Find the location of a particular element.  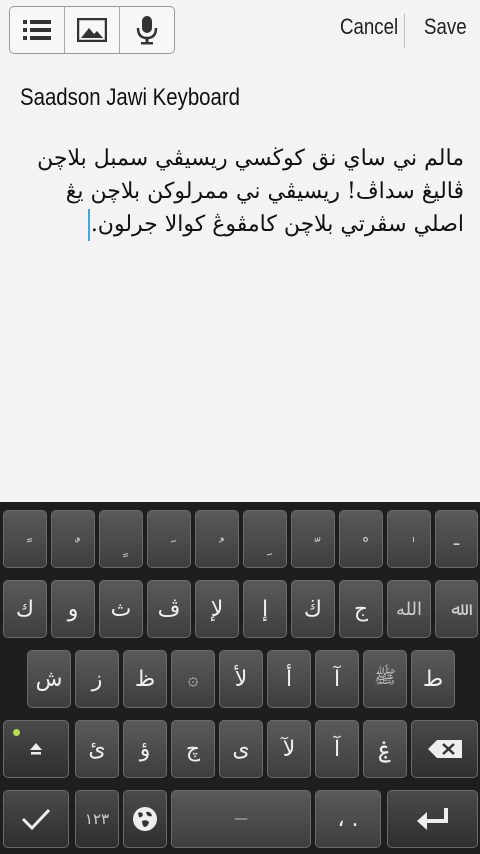

key-kaf: ك is located at coordinates (25, 609).